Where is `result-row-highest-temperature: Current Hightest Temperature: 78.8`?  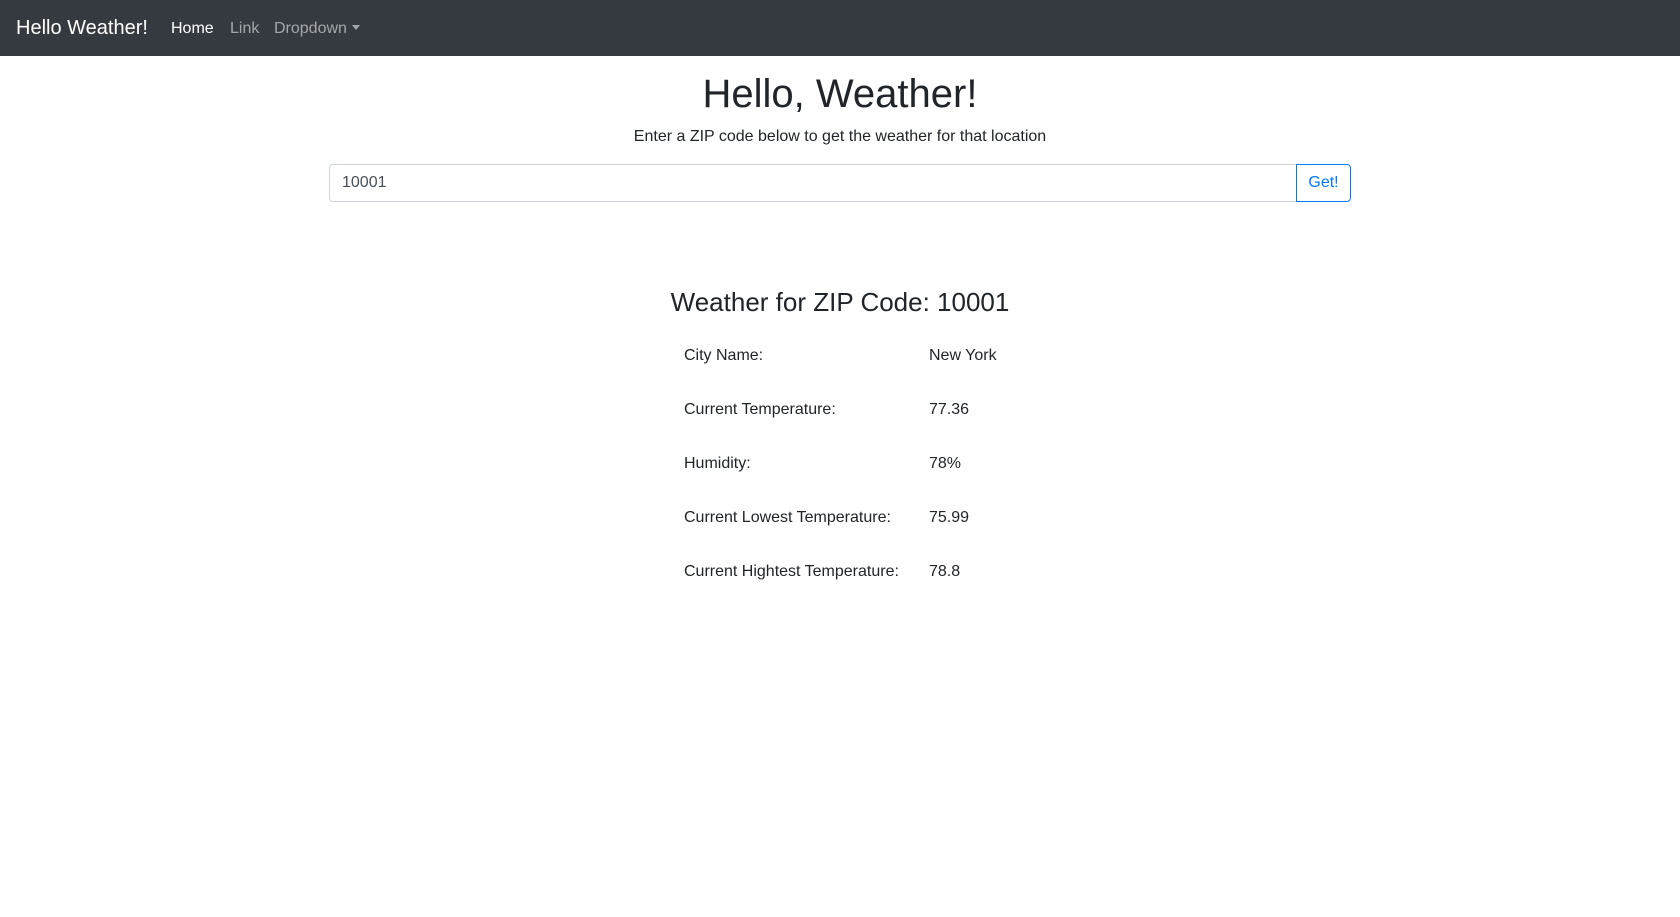
result-row-highest-temperature: Current Hightest Temperature: 78.8 is located at coordinates (884, 573).